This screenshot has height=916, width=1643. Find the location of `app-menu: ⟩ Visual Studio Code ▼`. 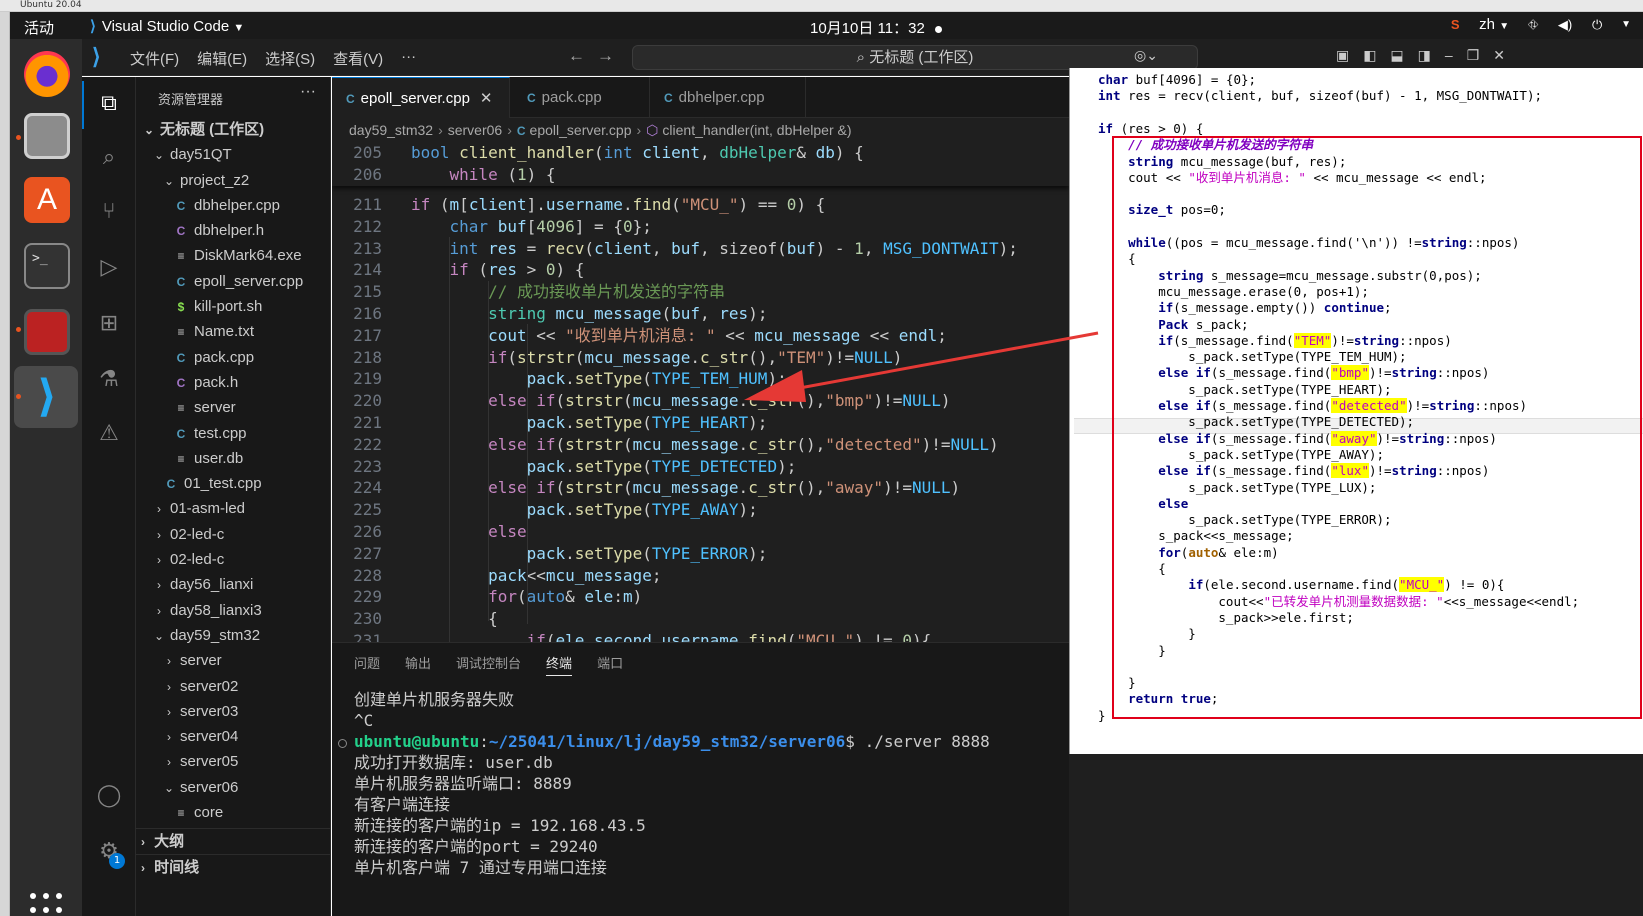

app-menu: ⟩ Visual Studio Code ▼ is located at coordinates (167, 26).